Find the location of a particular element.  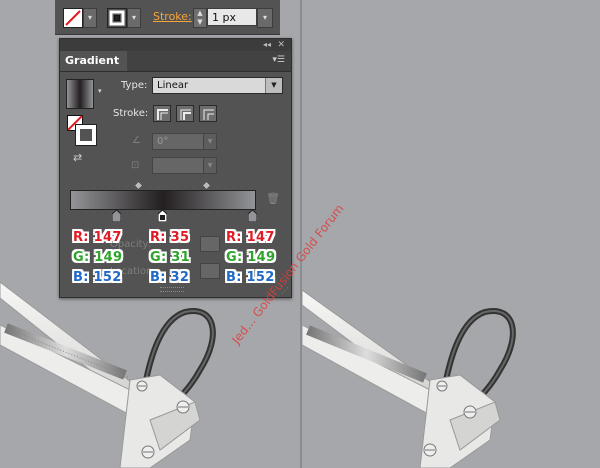

fill-dropdown: ▾ is located at coordinates (90, 18).